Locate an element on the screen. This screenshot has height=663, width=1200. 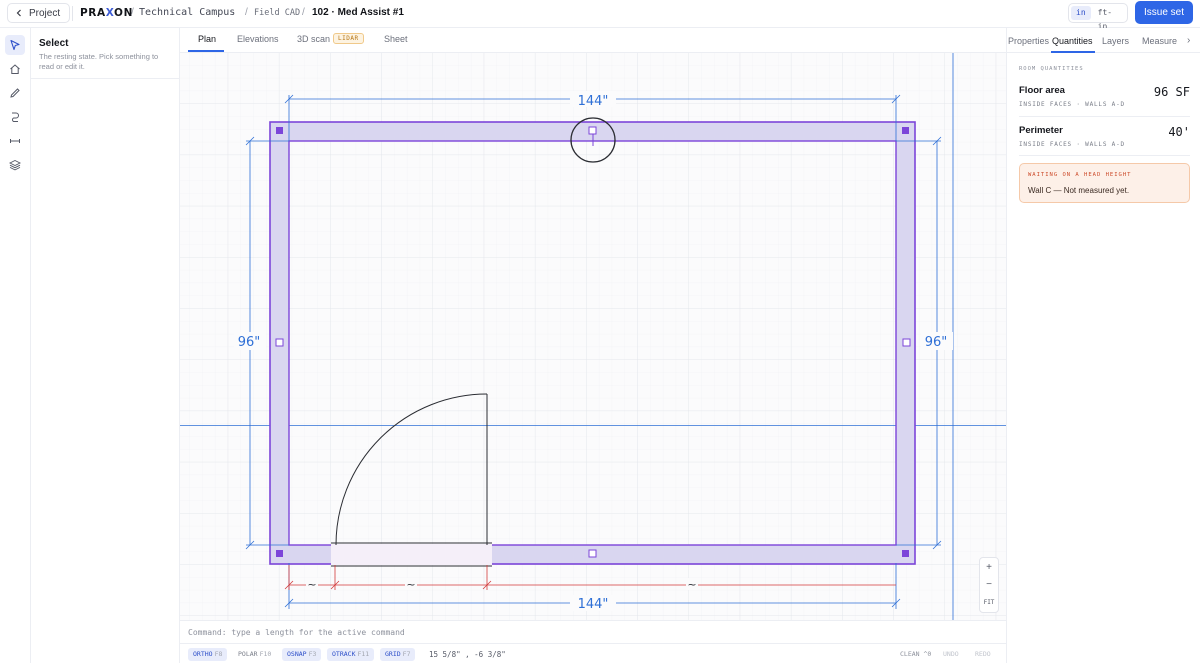
app-logo: PRAXON is located at coordinates (106, 13).